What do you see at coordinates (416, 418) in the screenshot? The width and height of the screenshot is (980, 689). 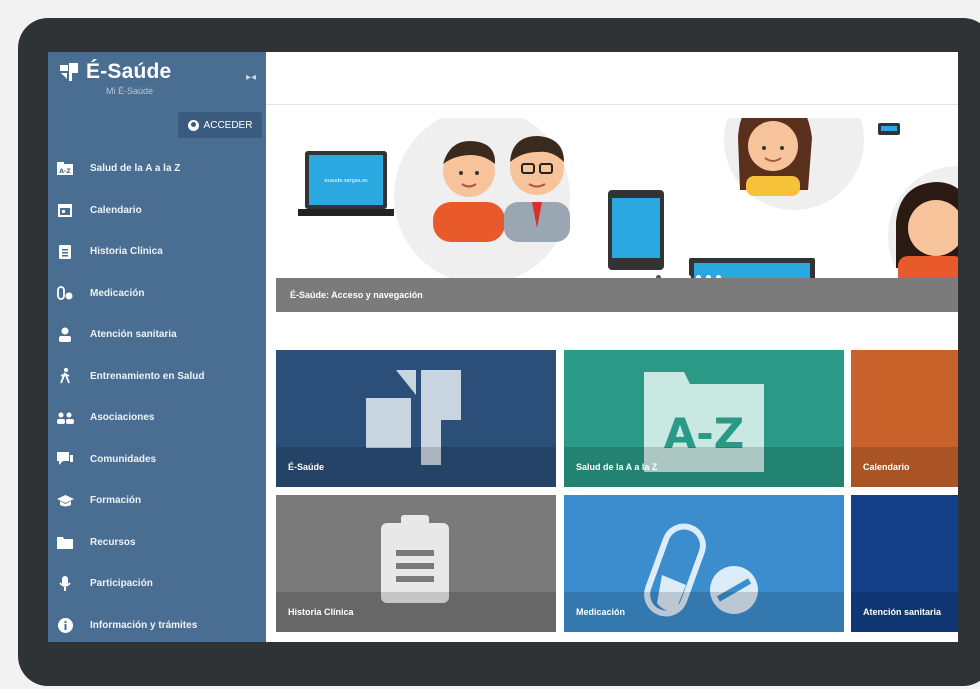 I see `tile-esaude: É-Saúde` at bounding box center [416, 418].